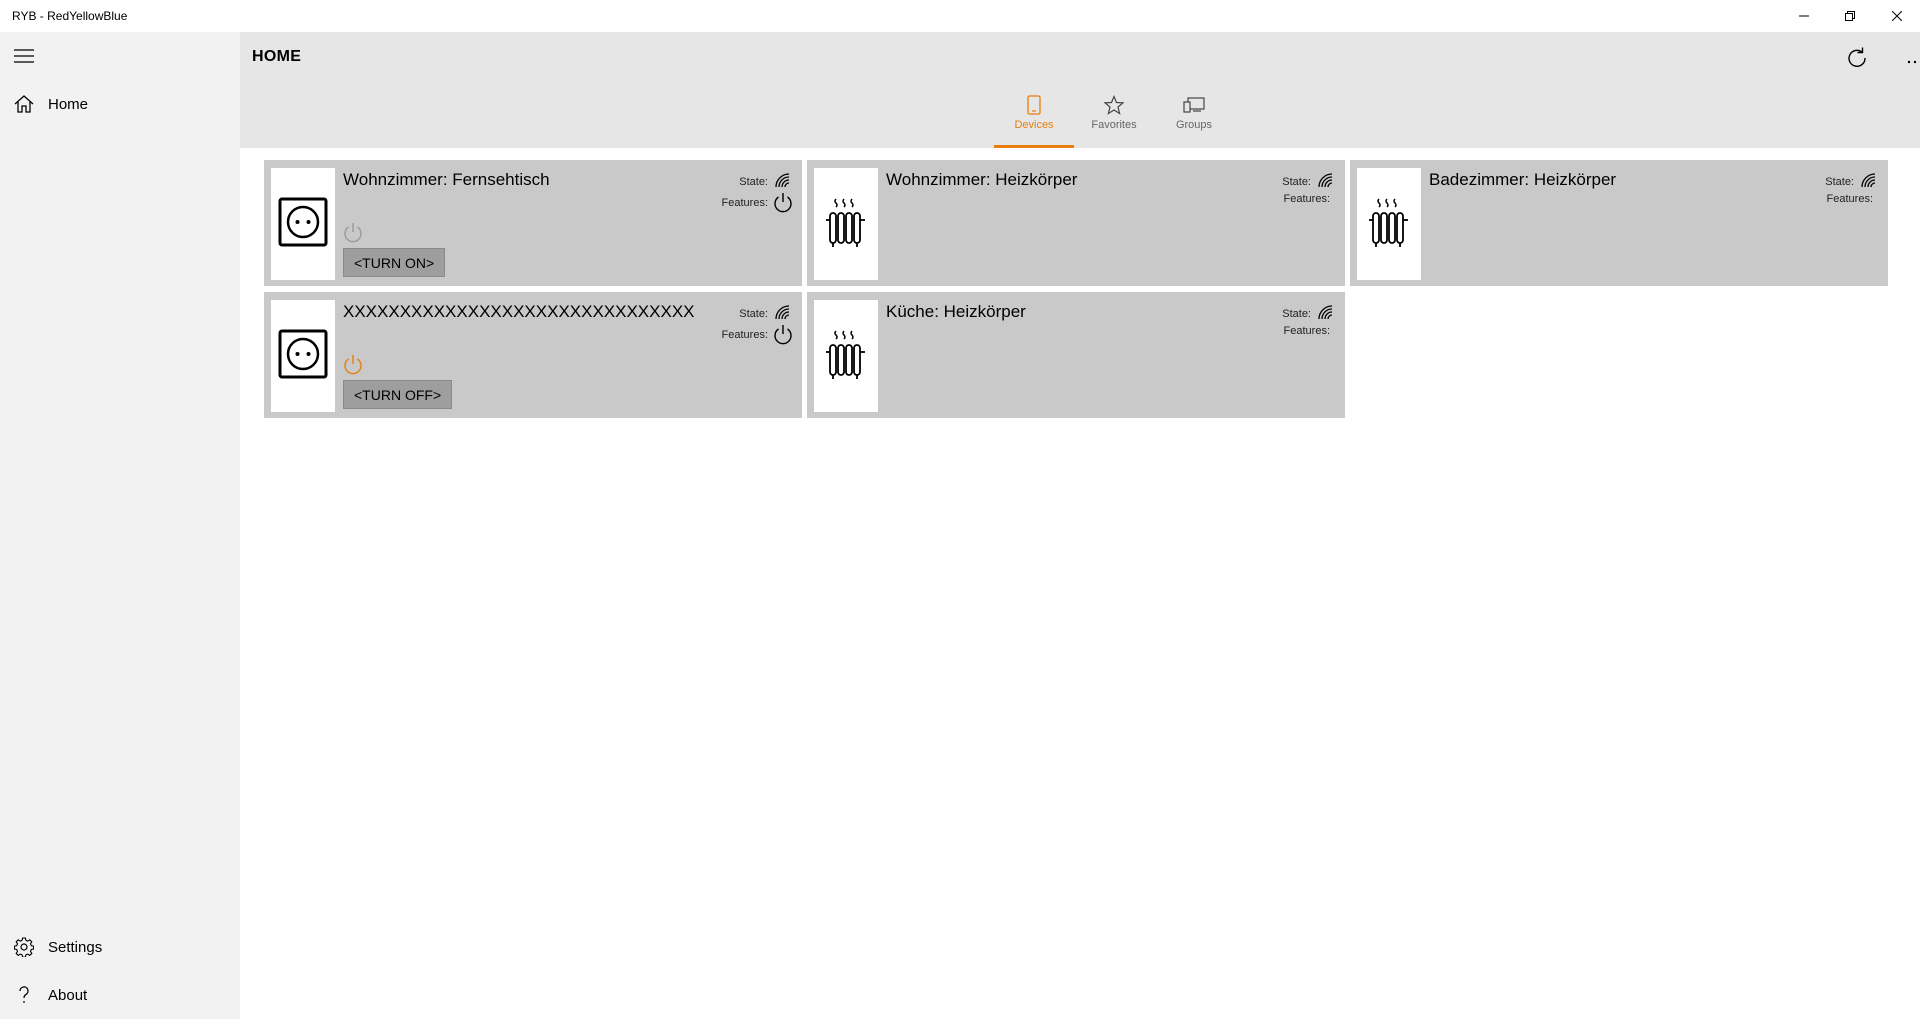 Image resolution: width=1920 pixels, height=1019 pixels. What do you see at coordinates (24, 947) in the screenshot?
I see `gear-icon` at bounding box center [24, 947].